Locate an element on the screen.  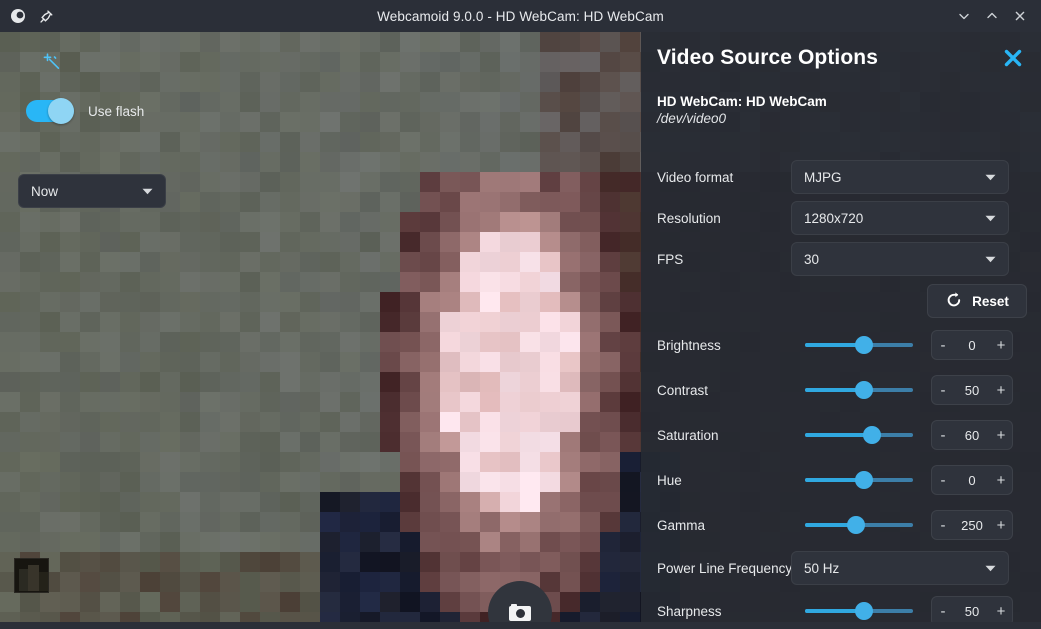
brightness-value: 0 is located at coordinates (972, 345).